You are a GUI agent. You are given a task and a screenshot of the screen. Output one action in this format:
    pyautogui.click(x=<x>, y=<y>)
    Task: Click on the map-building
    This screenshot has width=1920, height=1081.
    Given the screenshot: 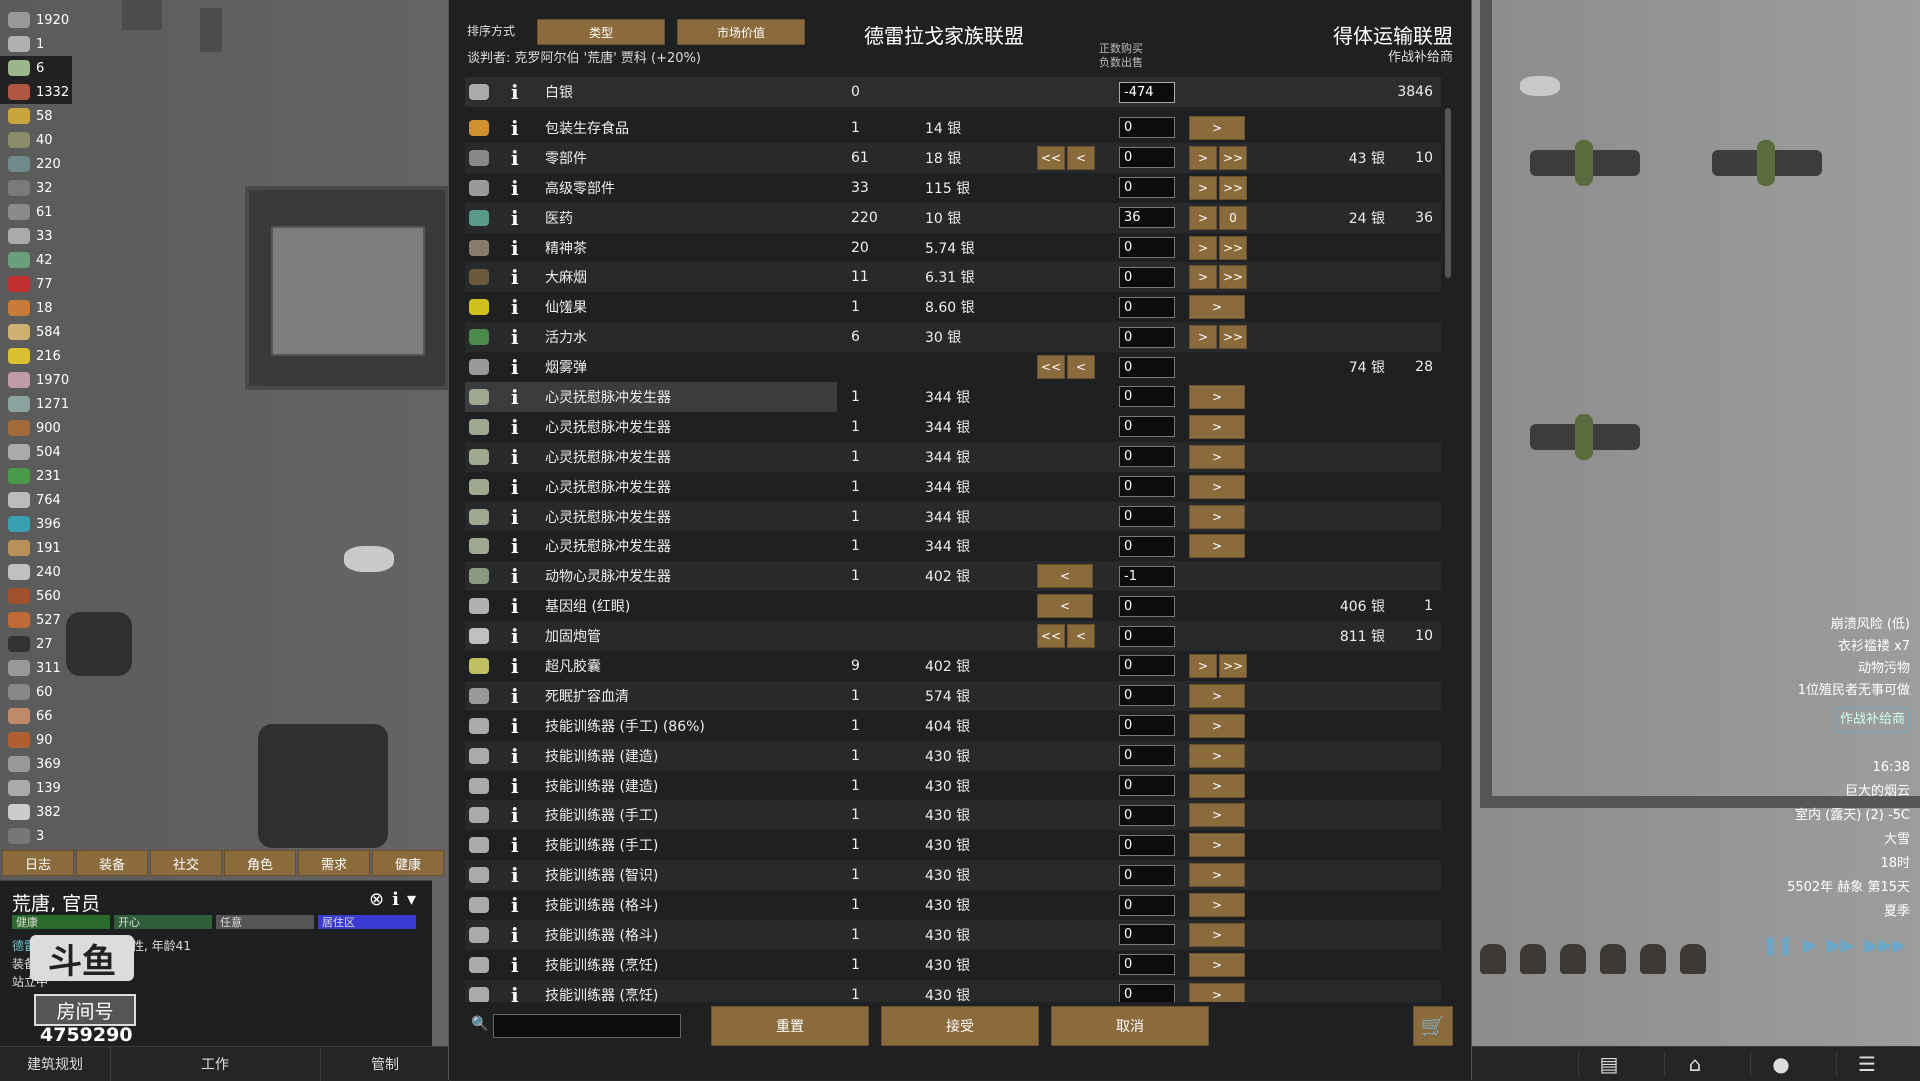 What is the action you would take?
    pyautogui.click(x=347, y=288)
    